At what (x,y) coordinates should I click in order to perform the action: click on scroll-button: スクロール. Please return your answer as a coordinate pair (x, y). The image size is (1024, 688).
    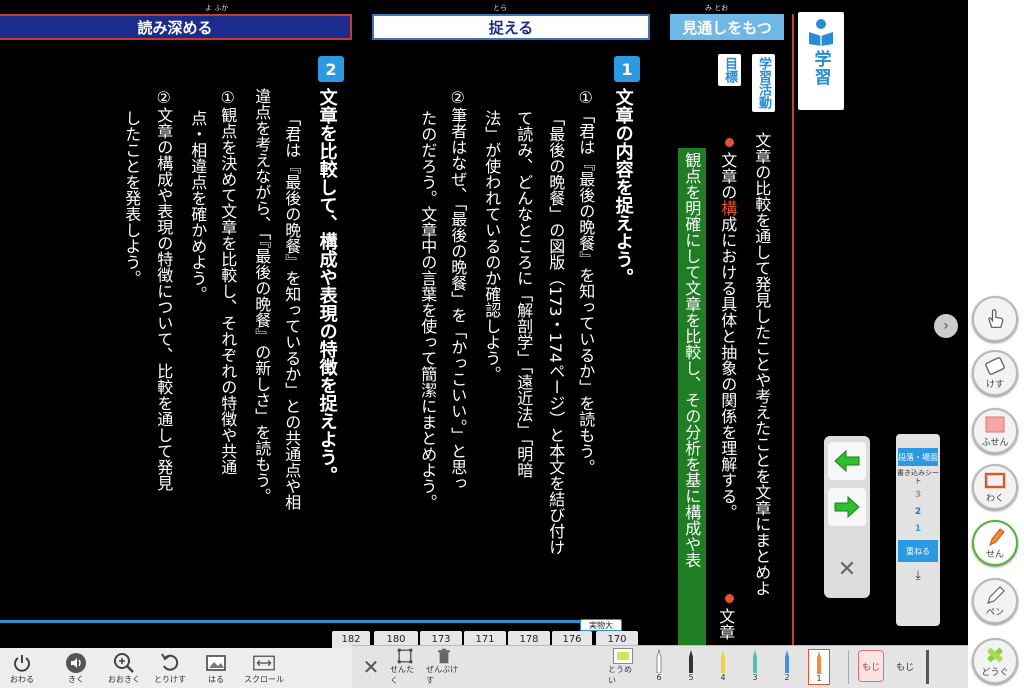
    Looking at the image, I should click on (264, 668).